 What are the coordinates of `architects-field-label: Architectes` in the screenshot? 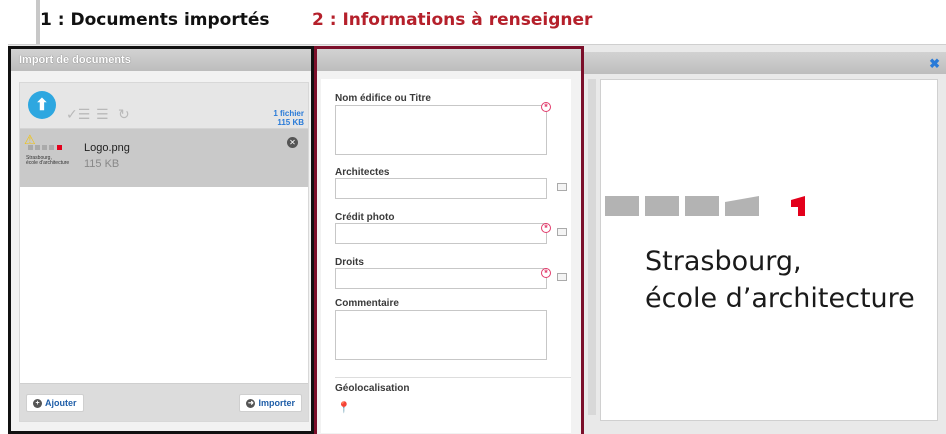 It's located at (362, 172).